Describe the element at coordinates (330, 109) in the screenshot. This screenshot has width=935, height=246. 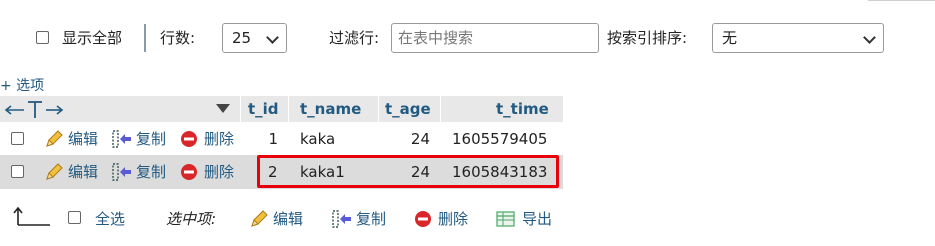
I see `column-header-t-name: t_name` at that location.